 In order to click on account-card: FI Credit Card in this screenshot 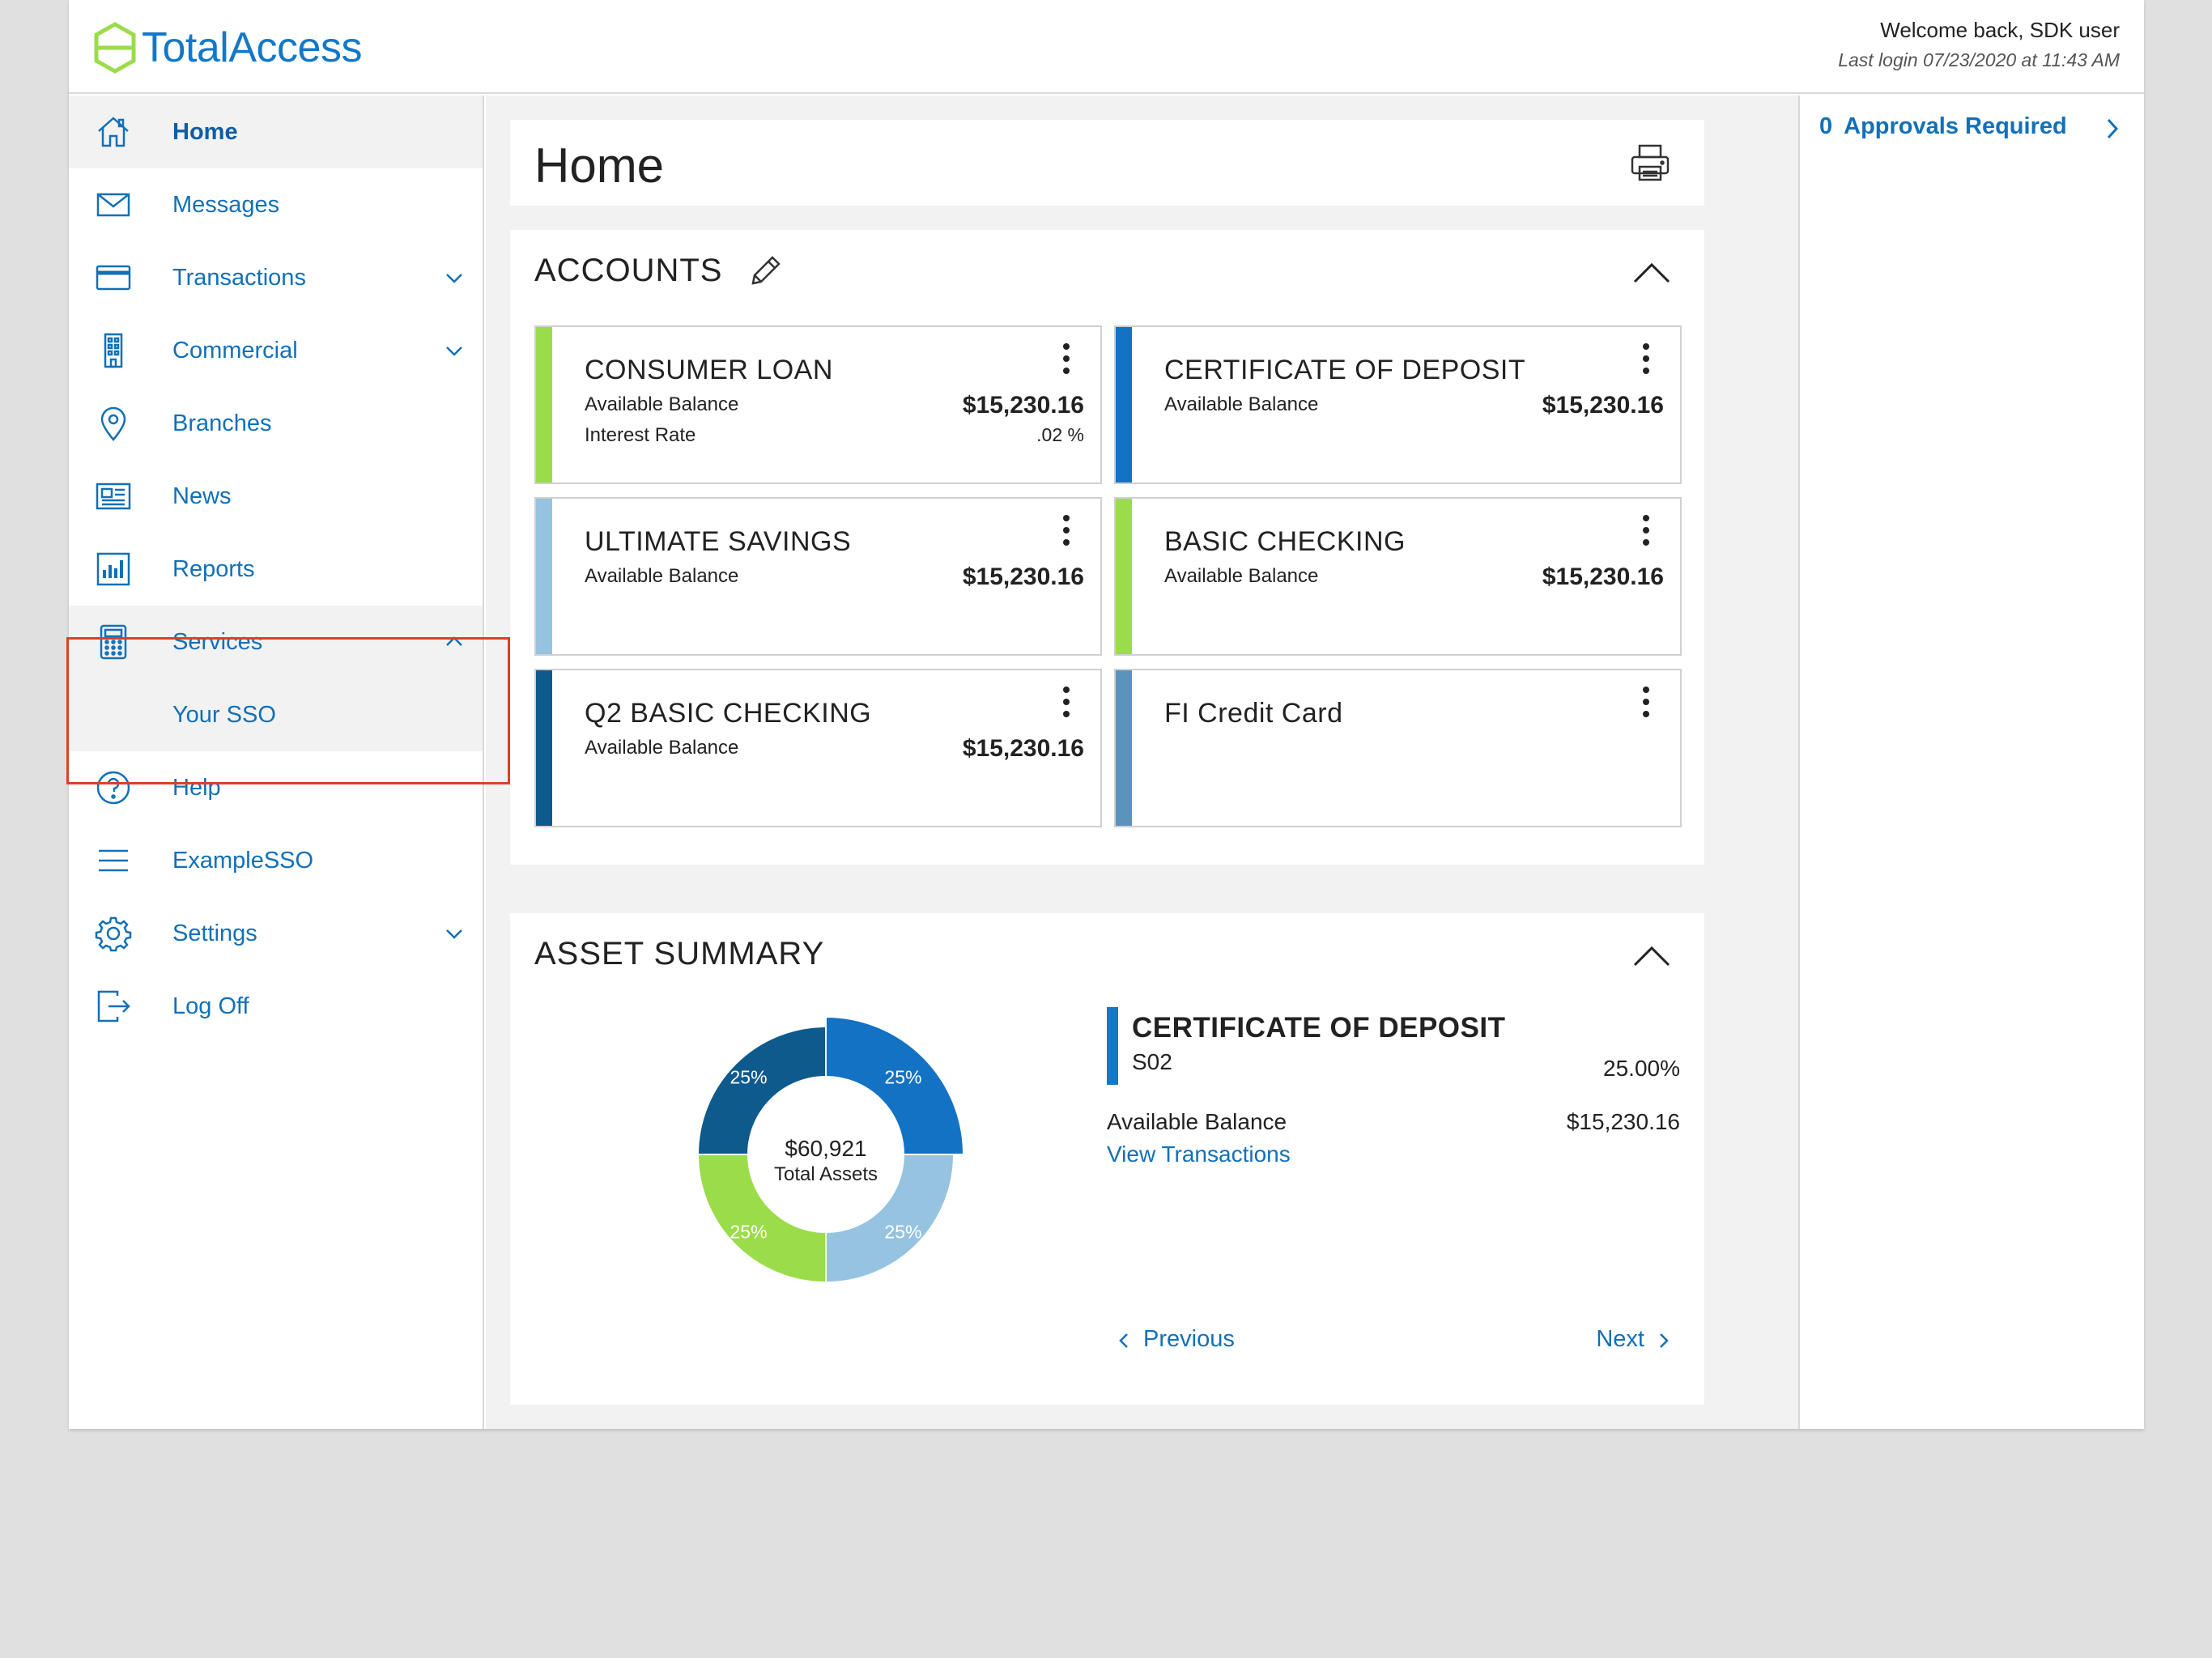, I will do `click(1398, 748)`.